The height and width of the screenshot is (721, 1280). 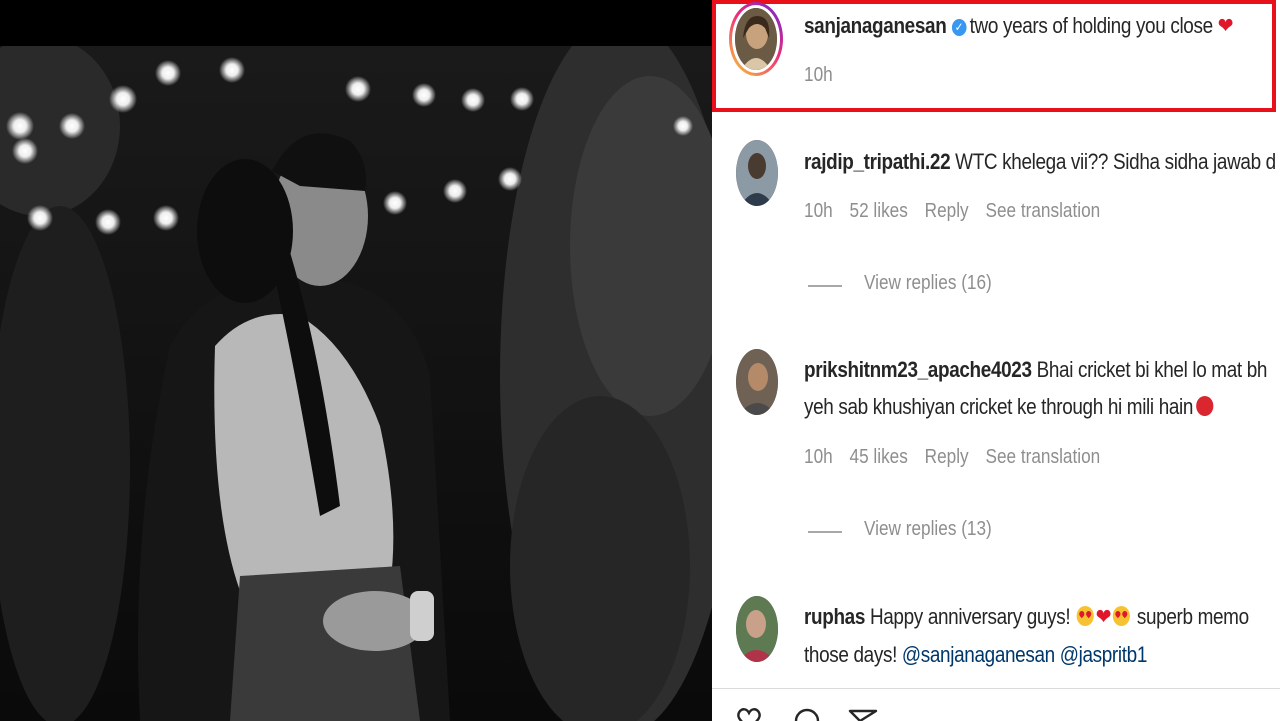 What do you see at coordinates (875, 25) in the screenshot?
I see `caption-username: sanjanaganesan` at bounding box center [875, 25].